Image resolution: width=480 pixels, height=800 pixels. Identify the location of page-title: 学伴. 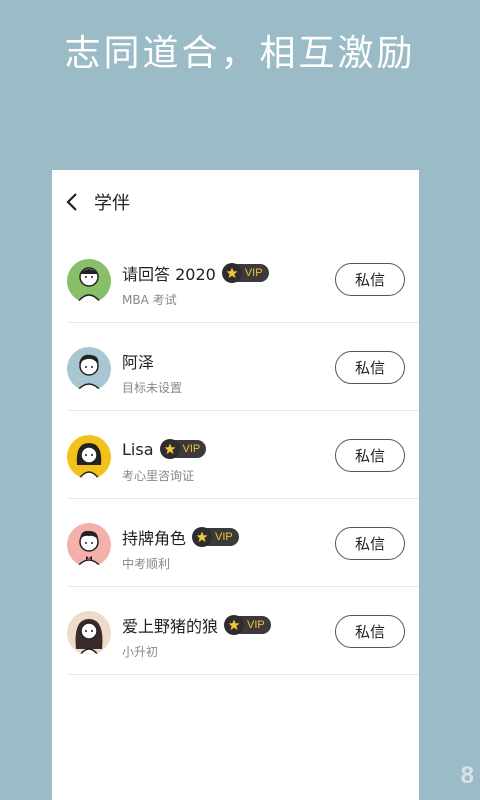
(112, 203).